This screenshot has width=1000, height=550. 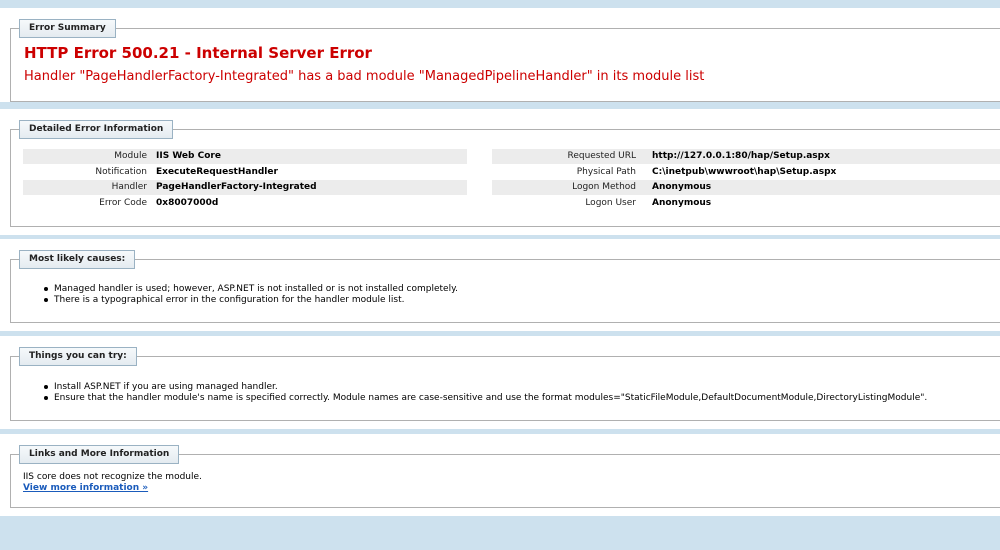 I want to click on error-summary-fieldset: Error Summary, so click(x=505, y=60).